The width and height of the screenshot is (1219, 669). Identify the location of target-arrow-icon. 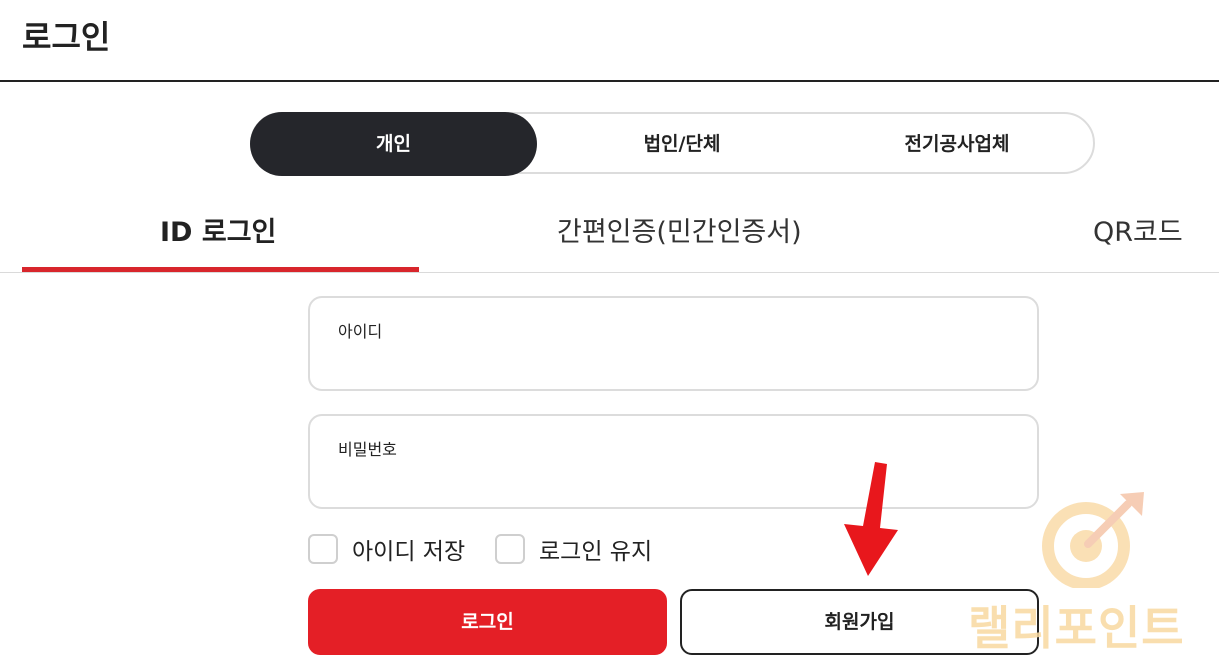
(1093, 540).